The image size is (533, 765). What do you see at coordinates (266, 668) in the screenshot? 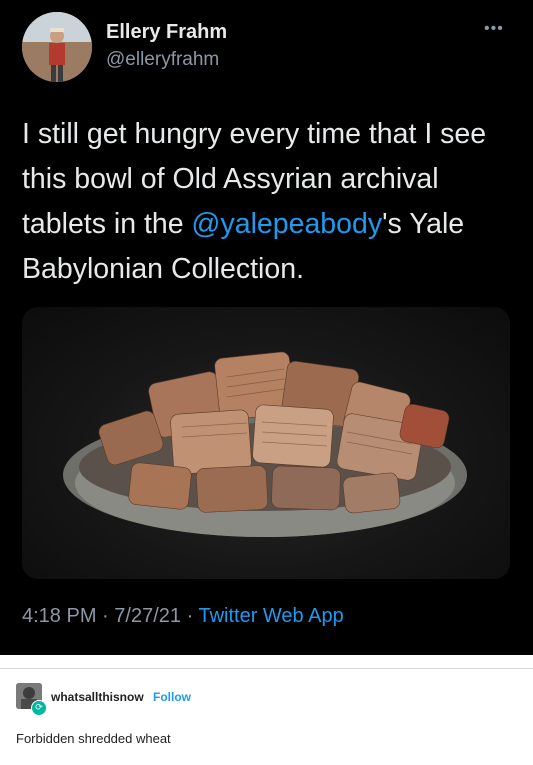
I see `divider` at bounding box center [266, 668].